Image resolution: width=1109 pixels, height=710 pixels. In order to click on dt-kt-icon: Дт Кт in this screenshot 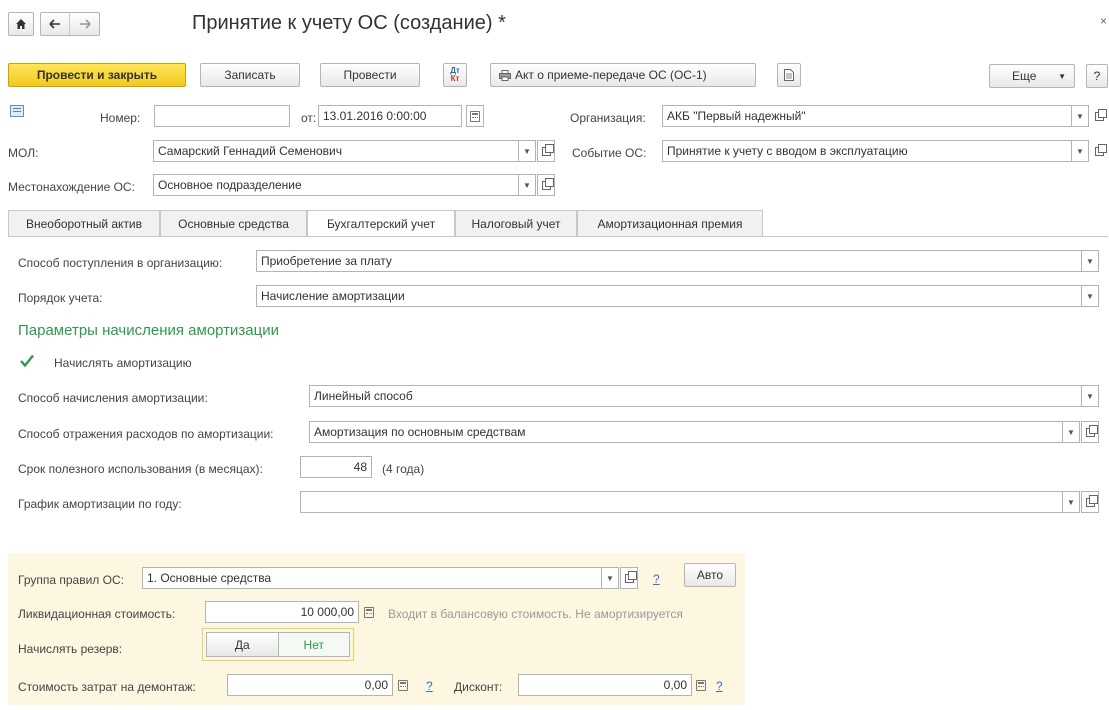, I will do `click(455, 74)`.